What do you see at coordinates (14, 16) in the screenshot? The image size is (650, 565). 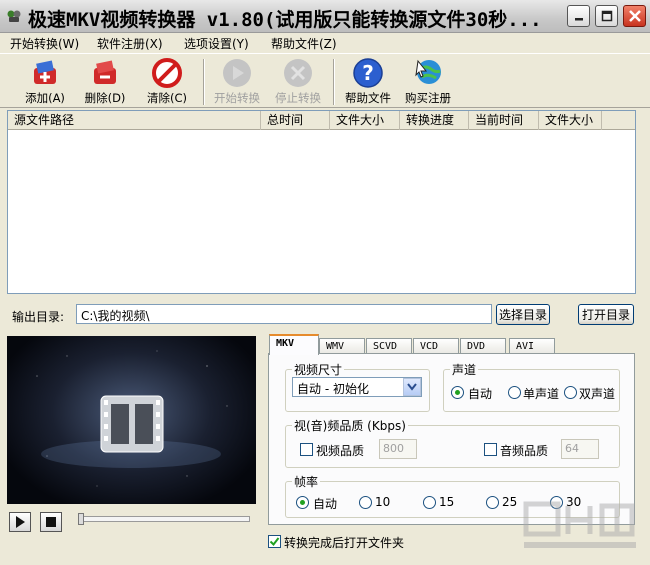 I see `app-icon` at bounding box center [14, 16].